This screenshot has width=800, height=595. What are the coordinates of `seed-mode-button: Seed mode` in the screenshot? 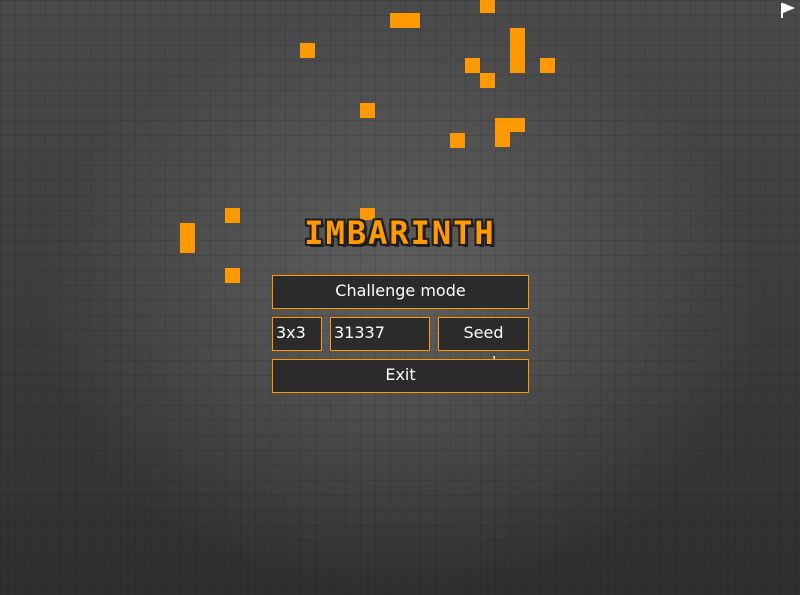 It's located at (483, 344).